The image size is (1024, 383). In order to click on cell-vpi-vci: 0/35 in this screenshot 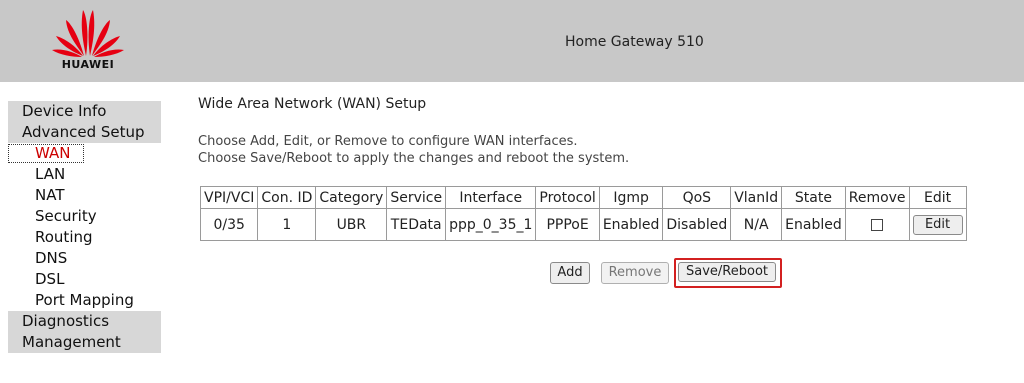, I will do `click(229, 224)`.